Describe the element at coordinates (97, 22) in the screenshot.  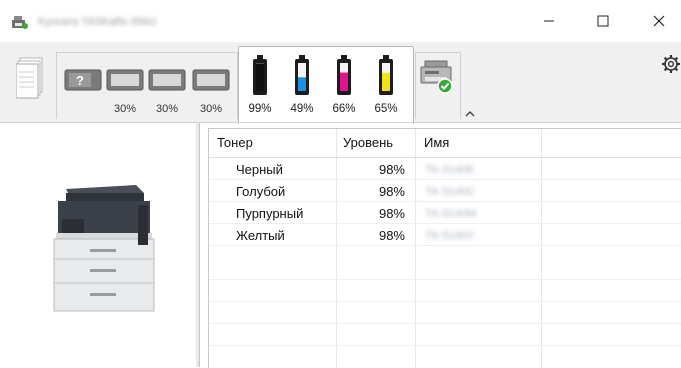
I see `window-title: Kyocera TASKalfa 356ci` at that location.